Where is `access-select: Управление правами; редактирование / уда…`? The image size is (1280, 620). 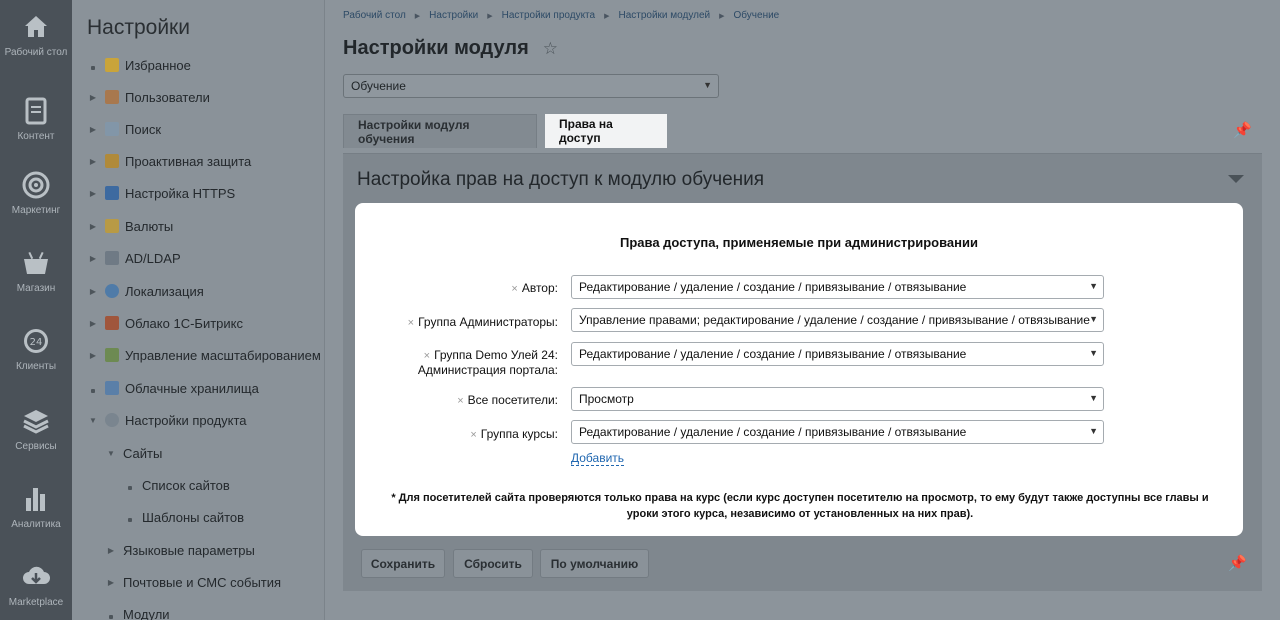 access-select: Управление правами; редактирование / уда… is located at coordinates (837, 320).